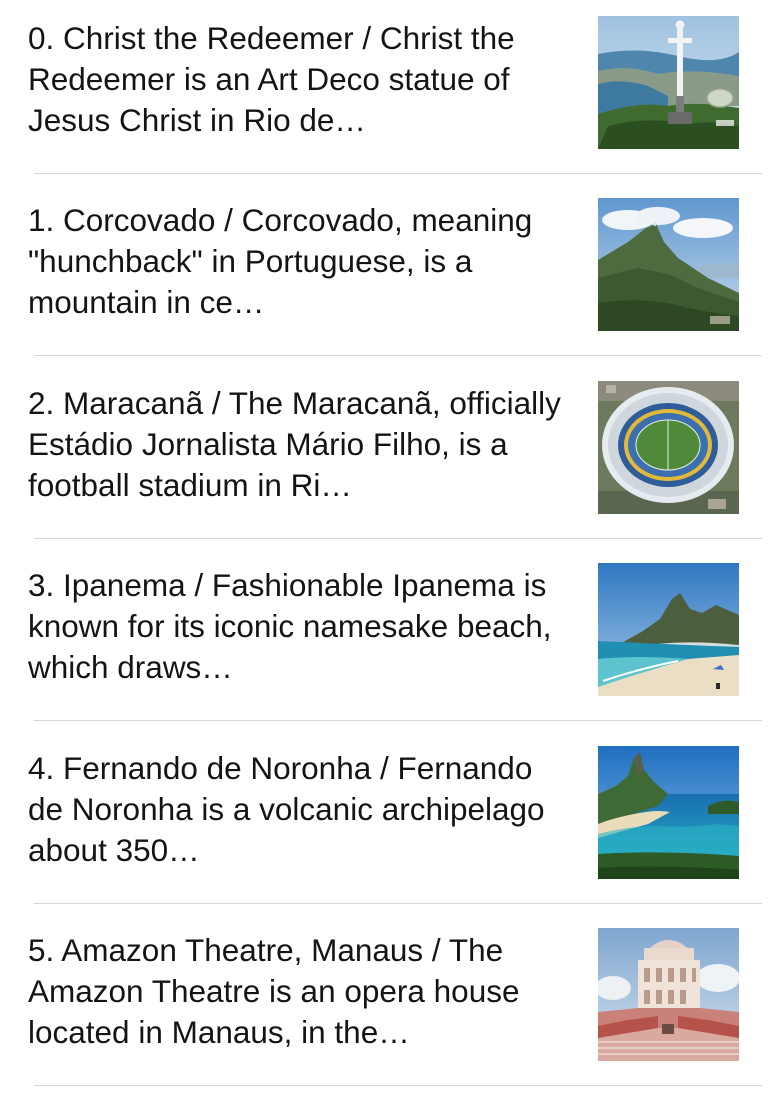  Describe the element at coordinates (668, 82) in the screenshot. I see `christ-the-redeemer-thumbnail` at that location.